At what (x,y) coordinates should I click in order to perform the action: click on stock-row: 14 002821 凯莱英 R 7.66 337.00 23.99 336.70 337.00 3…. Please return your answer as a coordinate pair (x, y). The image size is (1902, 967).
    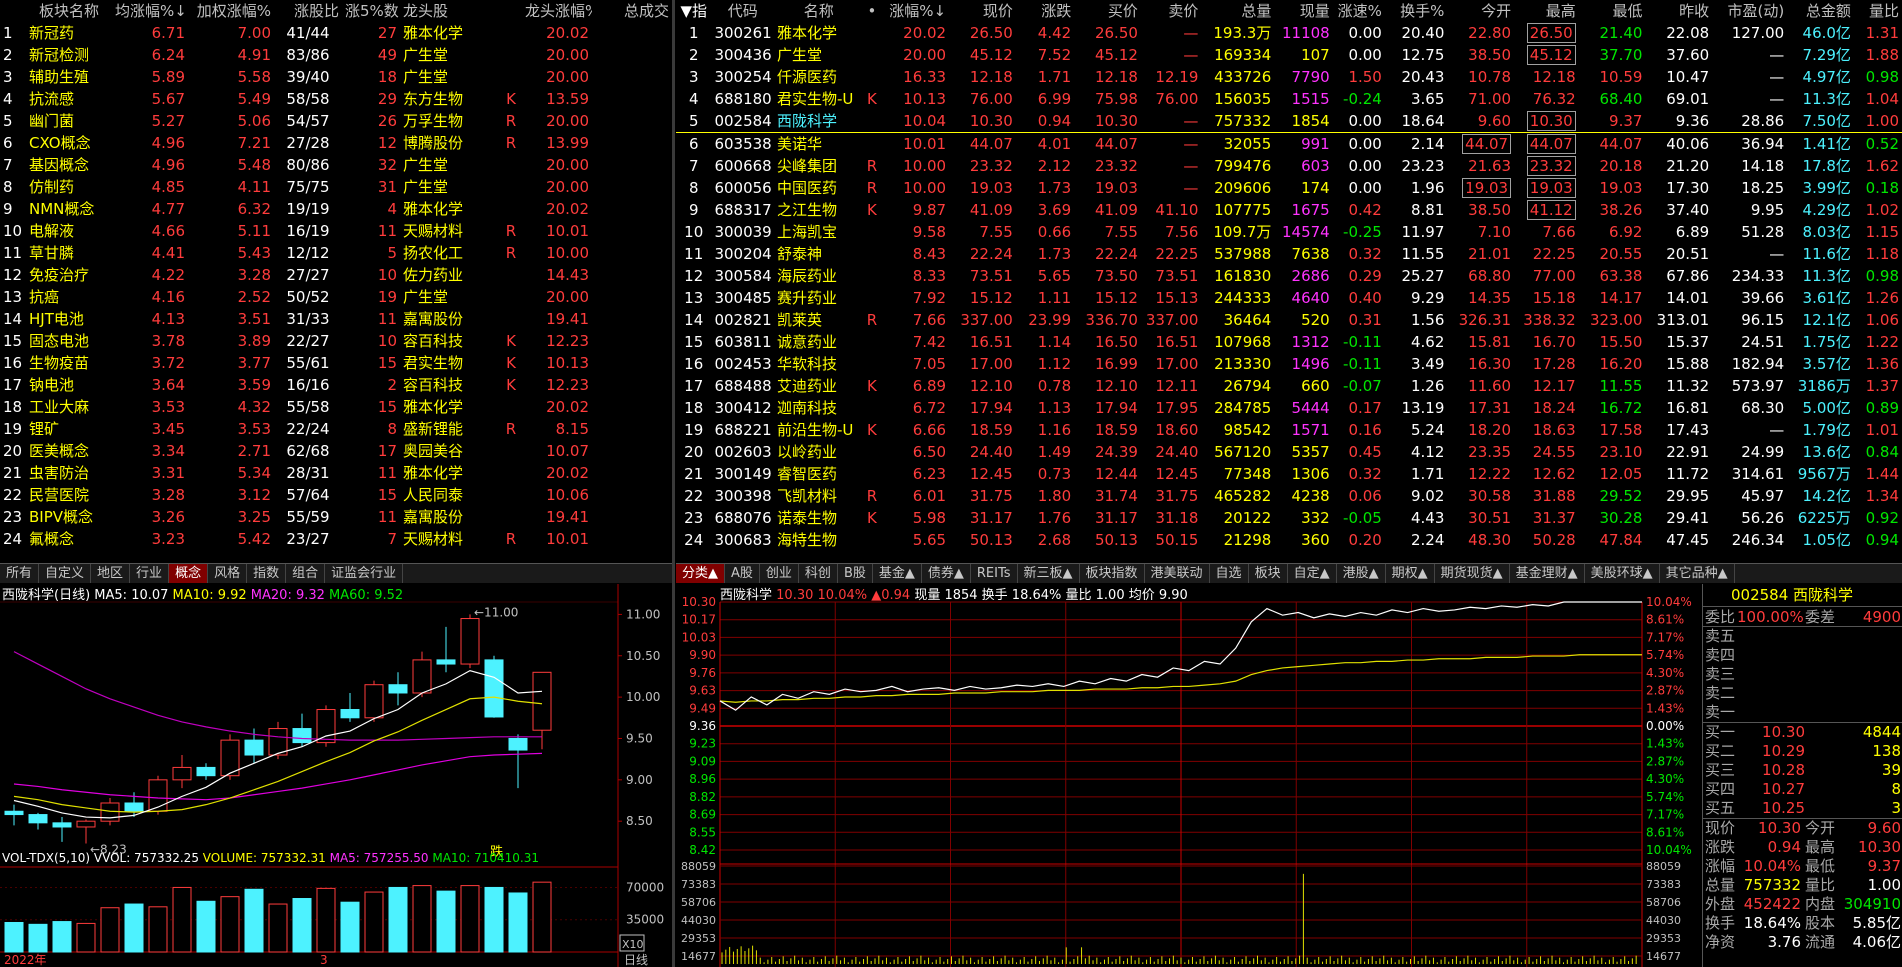
    Looking at the image, I should click on (1289, 320).